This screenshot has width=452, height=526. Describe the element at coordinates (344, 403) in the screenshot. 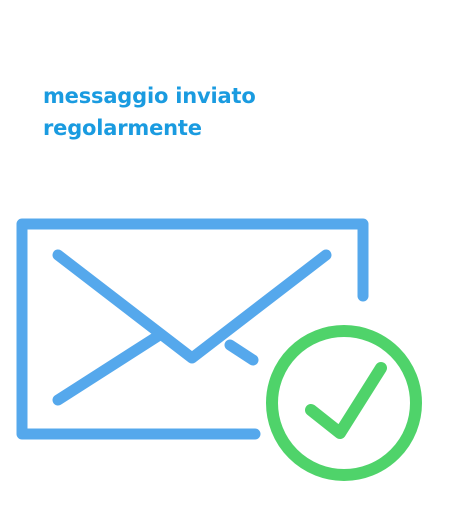

I see `check-circle-icon` at that location.